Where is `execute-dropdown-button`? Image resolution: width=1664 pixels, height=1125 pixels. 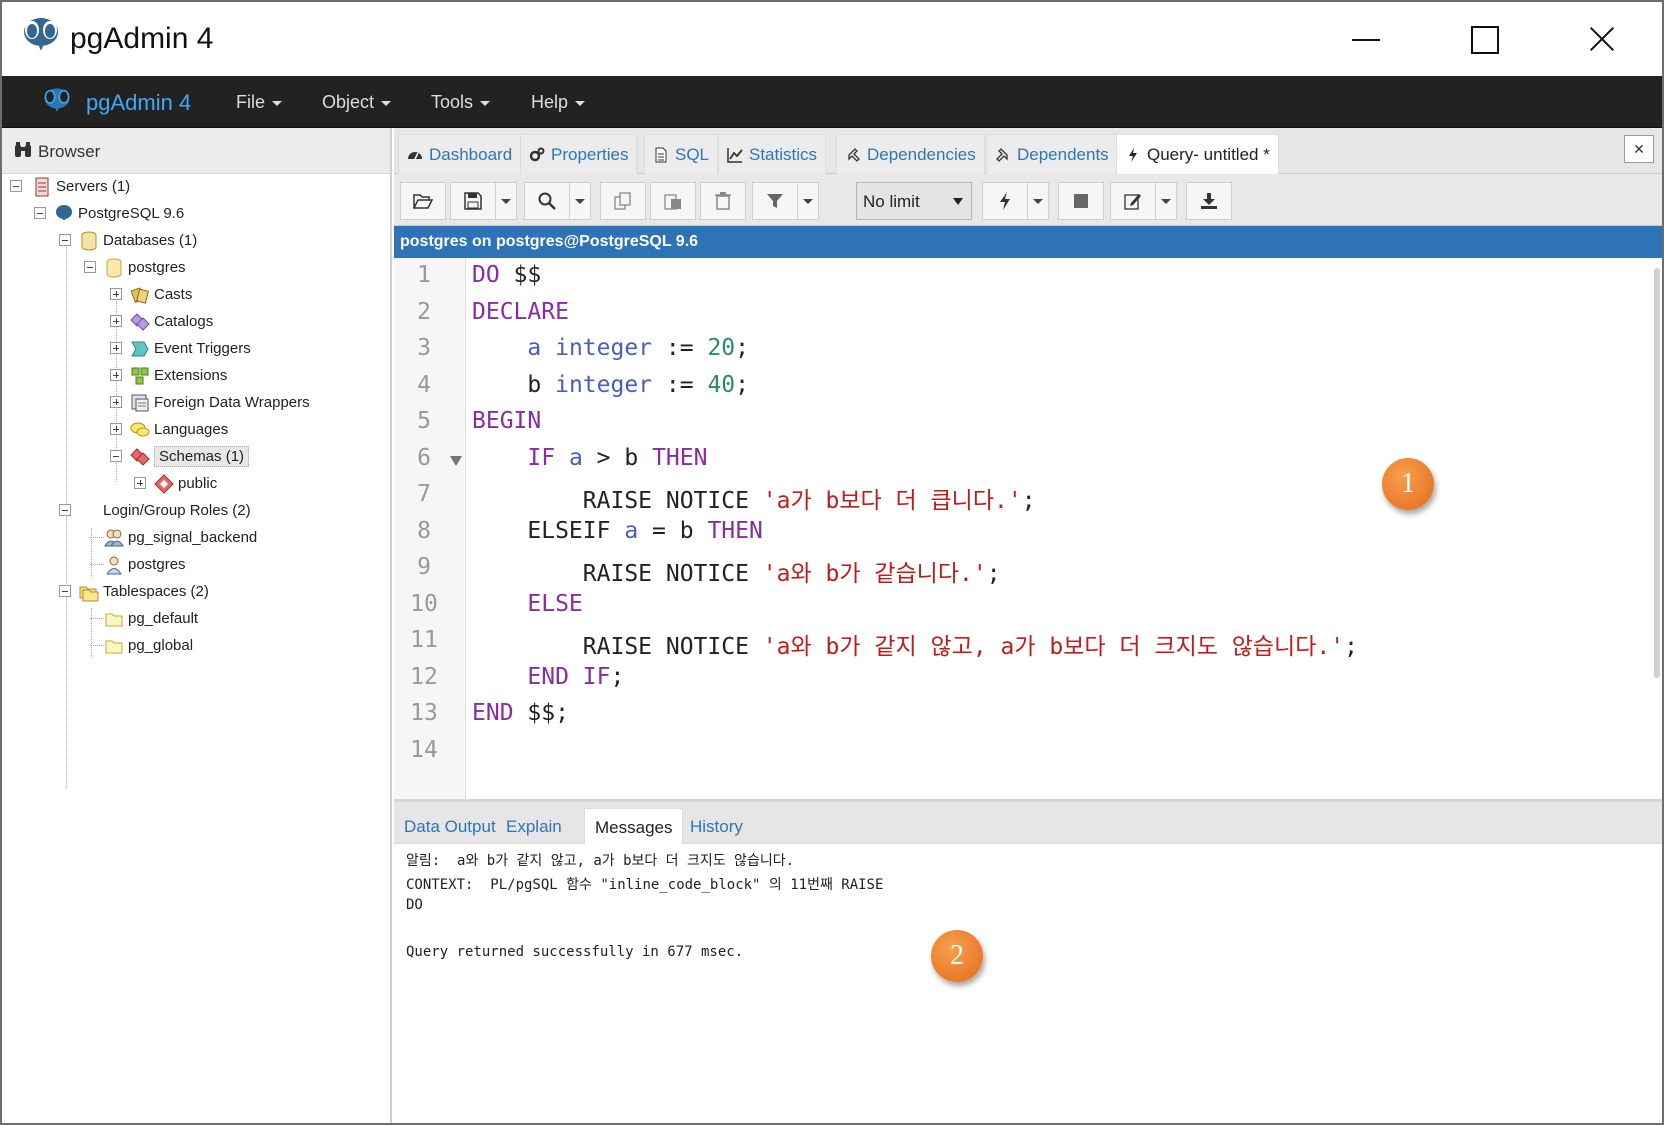
execute-dropdown-button is located at coordinates (1038, 201).